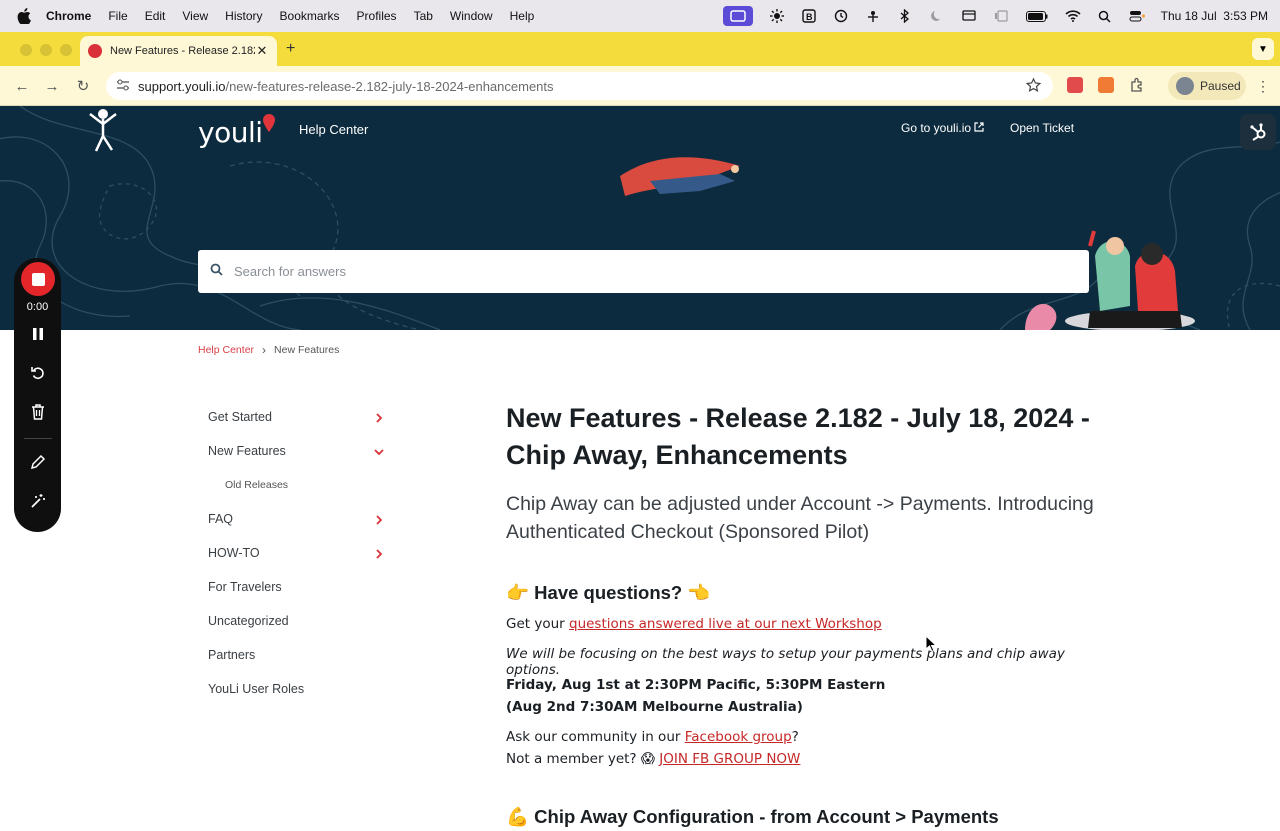 This screenshot has width=1280, height=831. Describe the element at coordinates (52, 86) in the screenshot. I see `forward-icon: →` at that location.